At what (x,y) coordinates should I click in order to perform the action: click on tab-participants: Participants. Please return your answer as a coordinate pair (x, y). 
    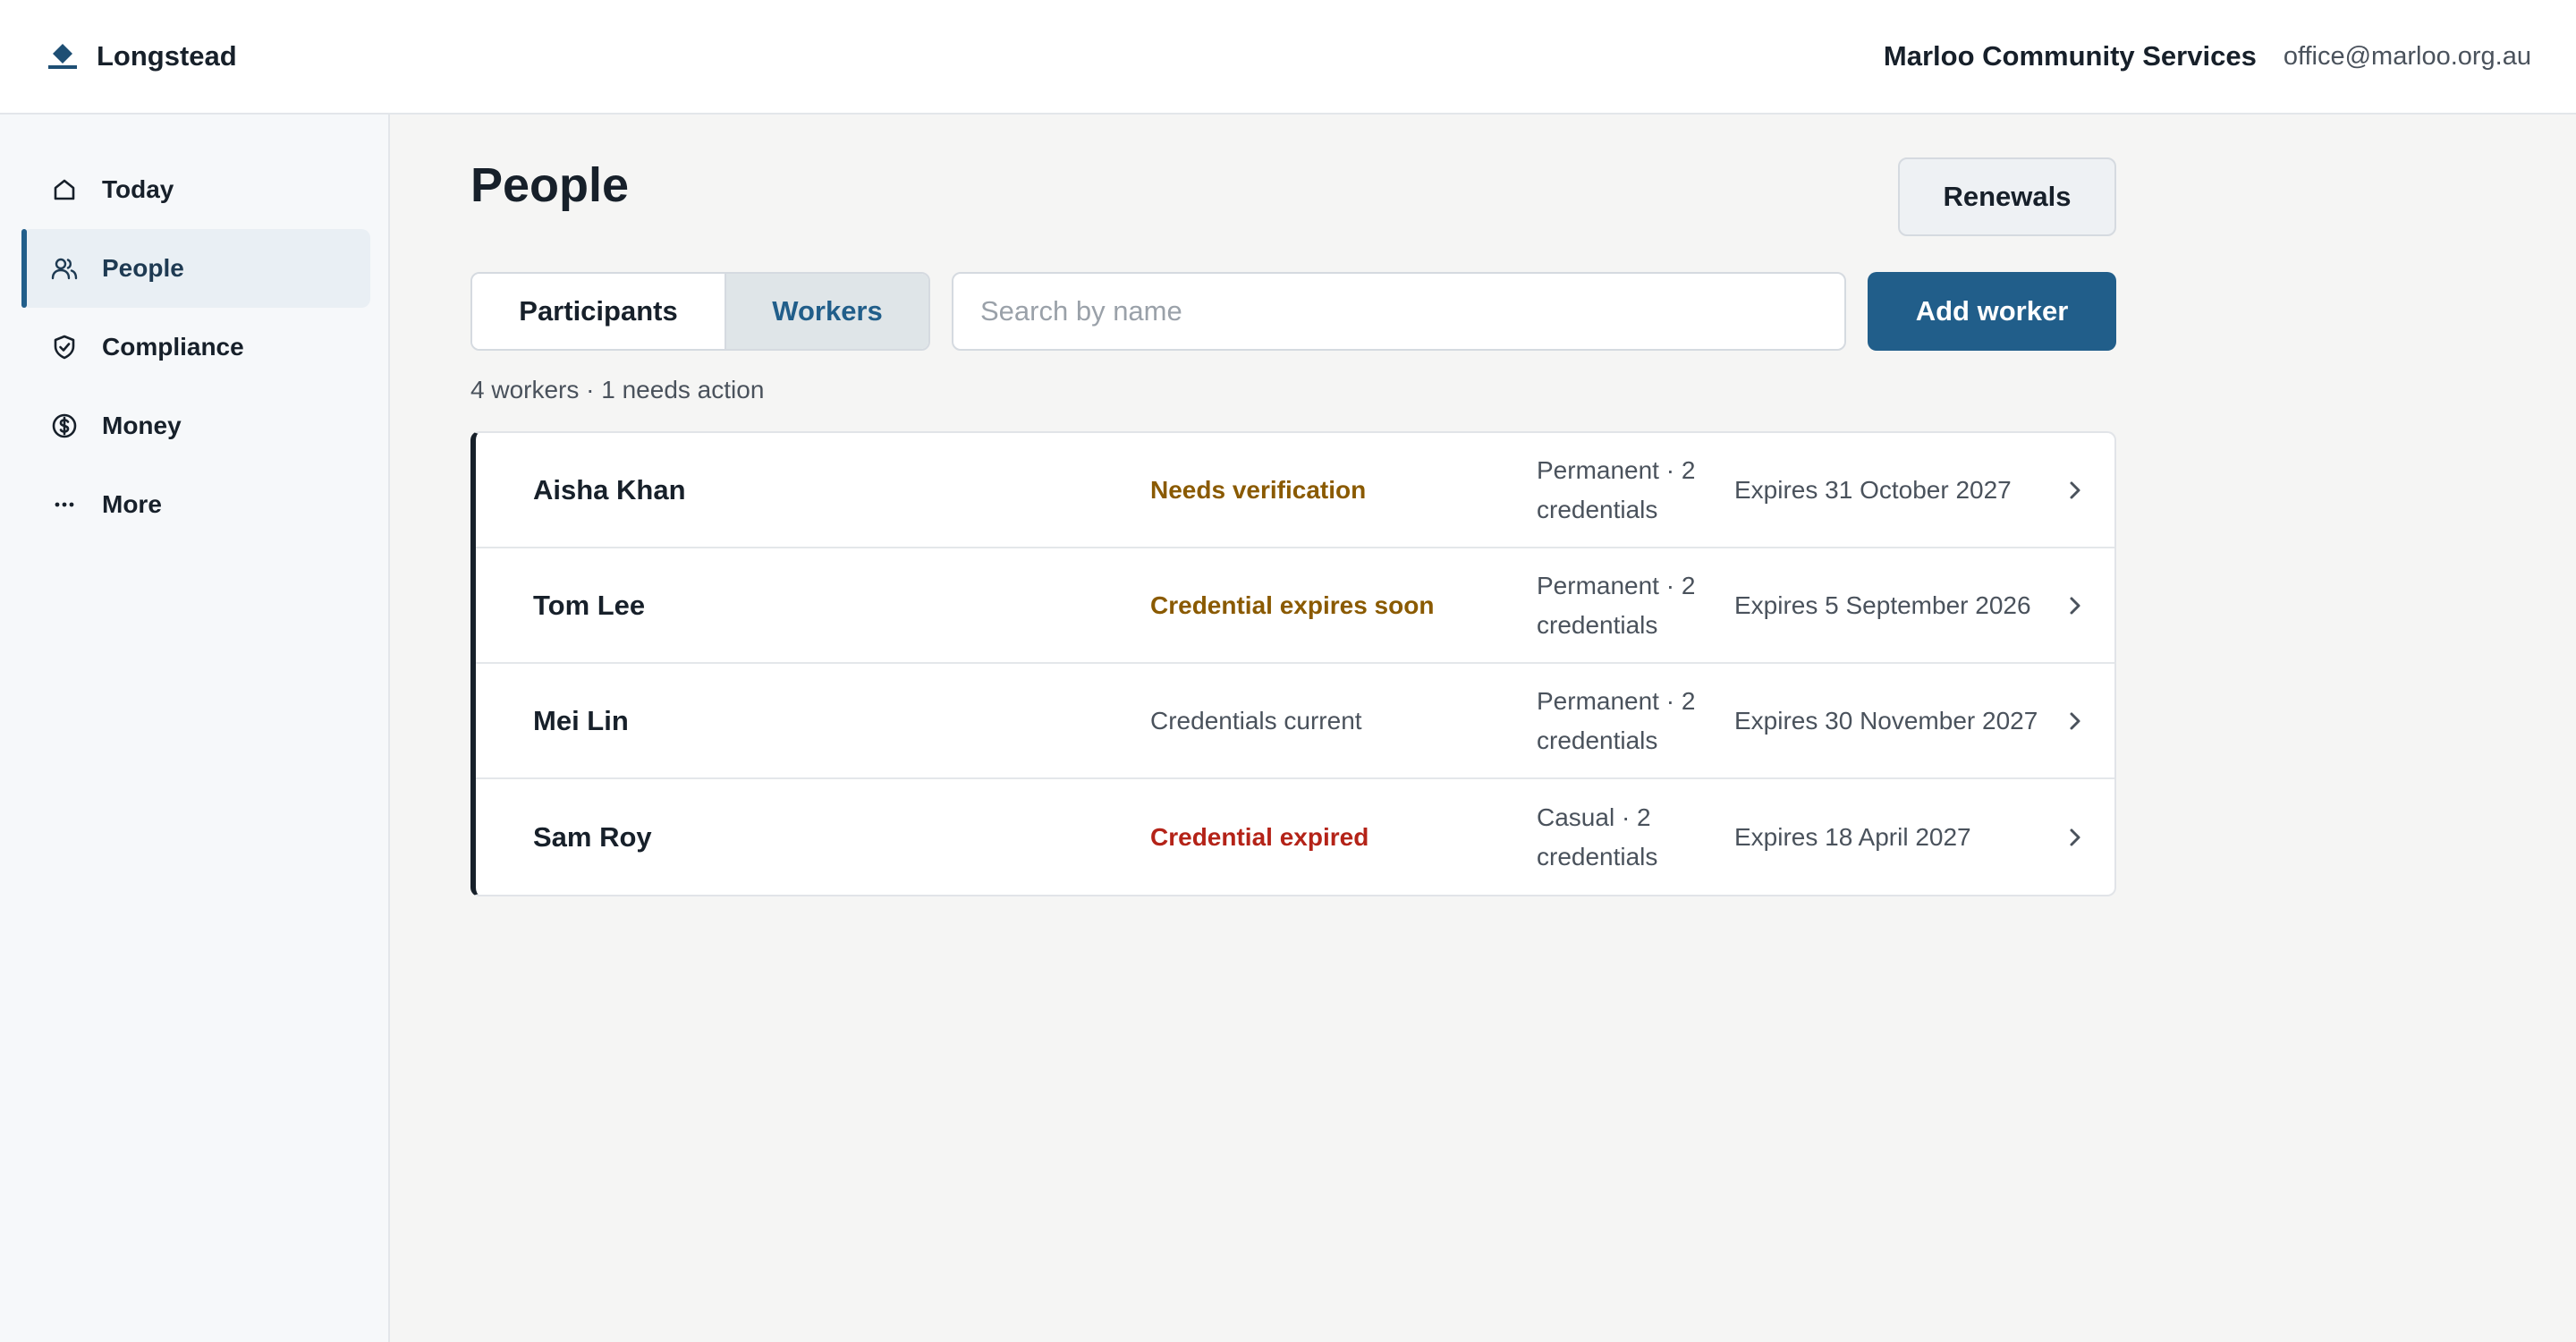
    Looking at the image, I should click on (599, 311).